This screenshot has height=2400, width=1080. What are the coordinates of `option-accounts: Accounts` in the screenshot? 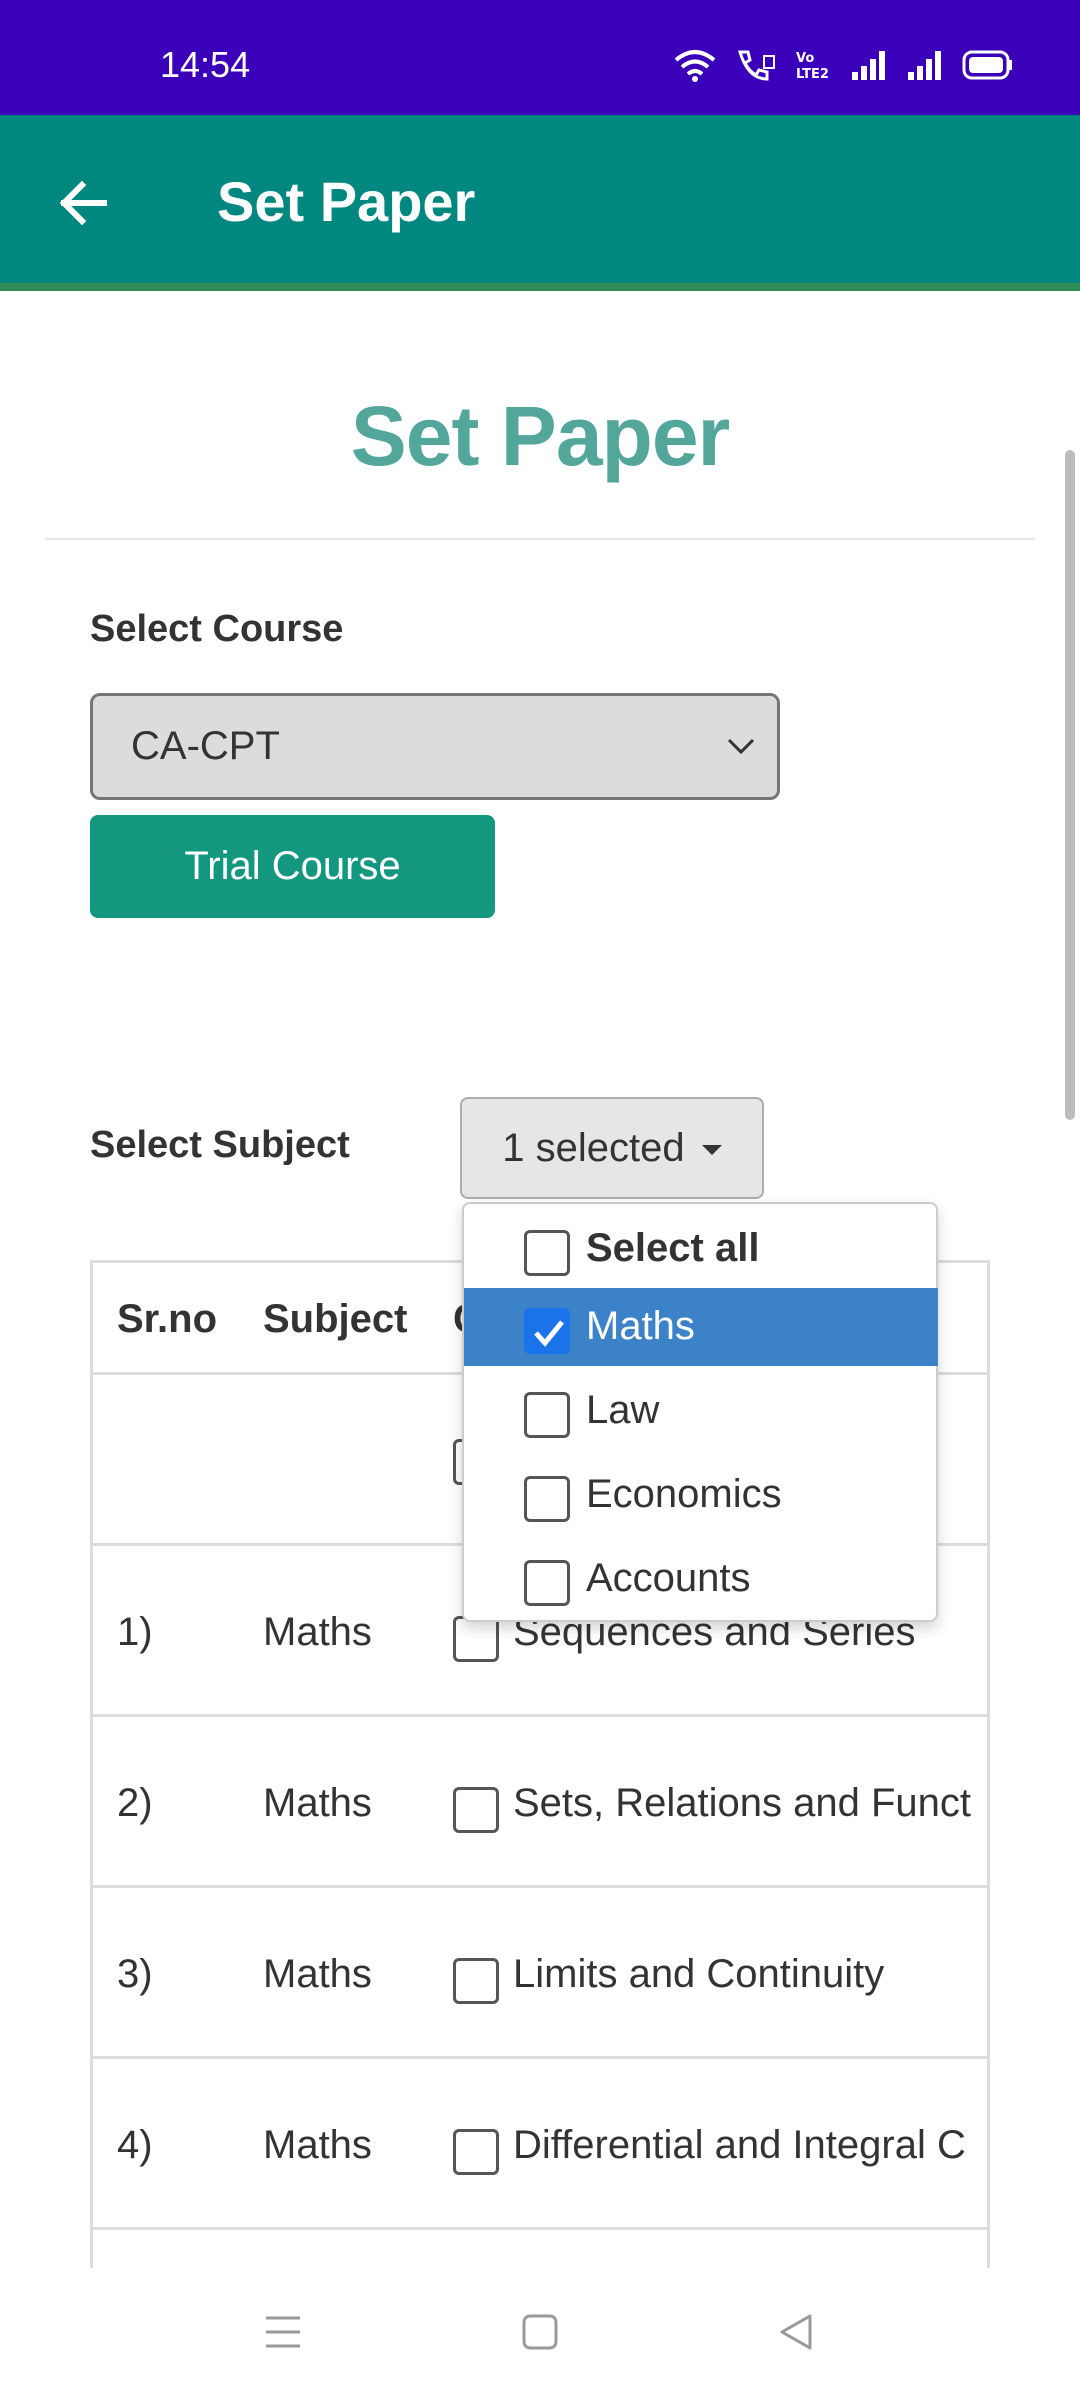 It's located at (701, 1579).